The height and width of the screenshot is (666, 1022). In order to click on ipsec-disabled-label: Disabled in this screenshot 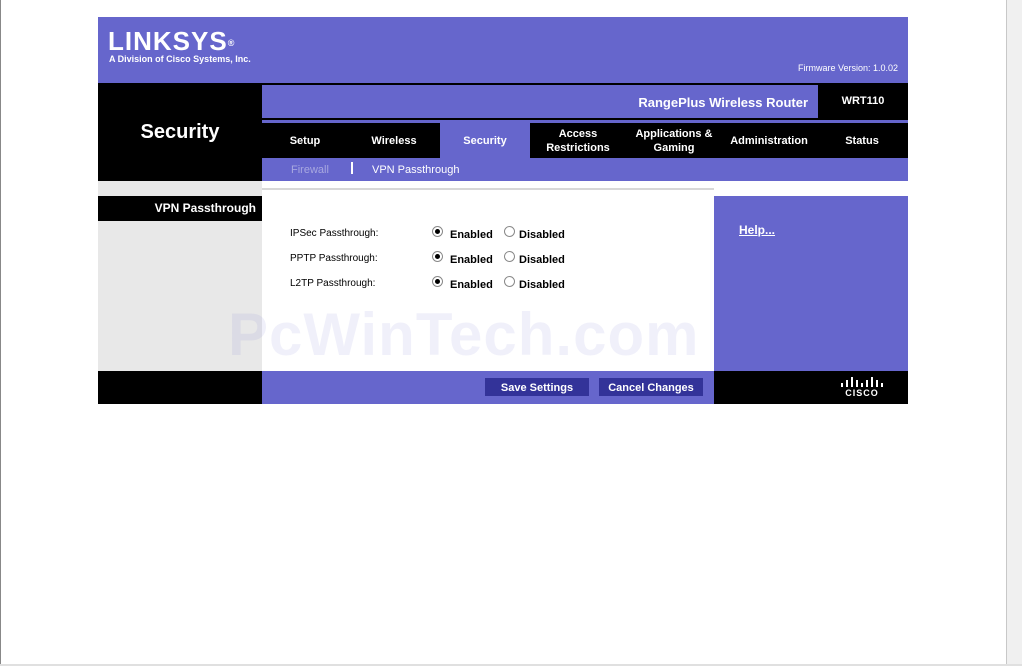, I will do `click(542, 235)`.